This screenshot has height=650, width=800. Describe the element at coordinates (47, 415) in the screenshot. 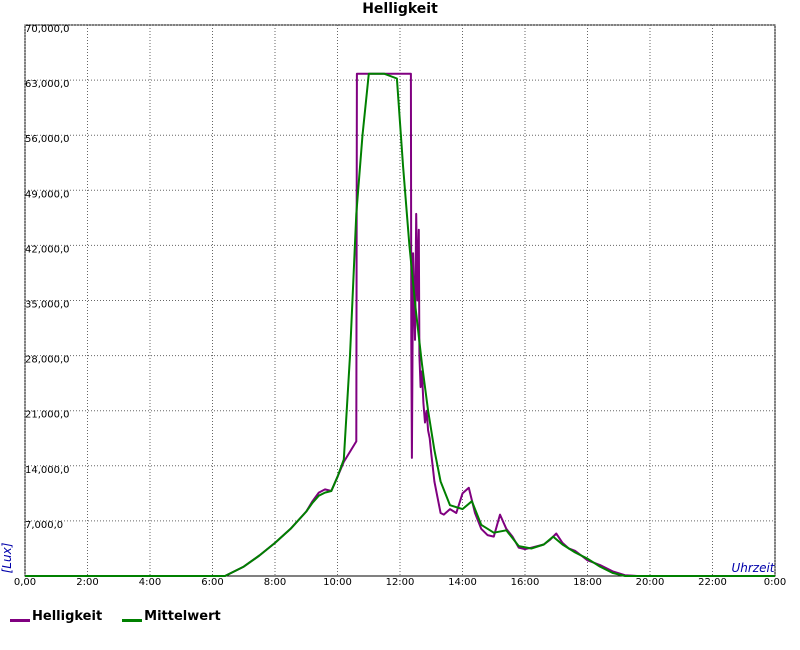

I see `y-tick-label: 21,000,0` at that location.